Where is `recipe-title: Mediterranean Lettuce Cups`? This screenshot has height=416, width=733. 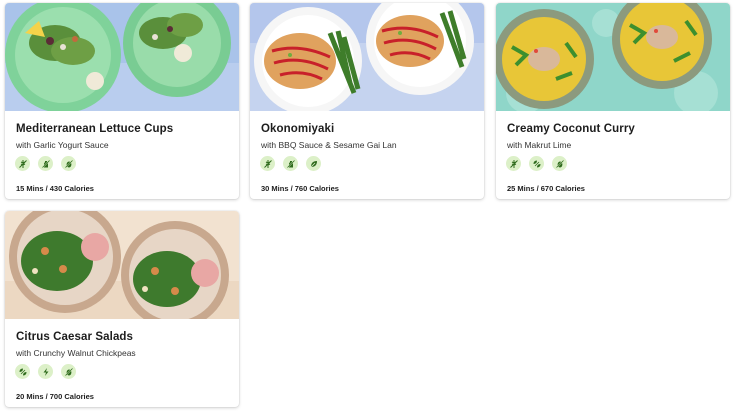
recipe-title: Mediterranean Lettuce Cups is located at coordinates (94, 129).